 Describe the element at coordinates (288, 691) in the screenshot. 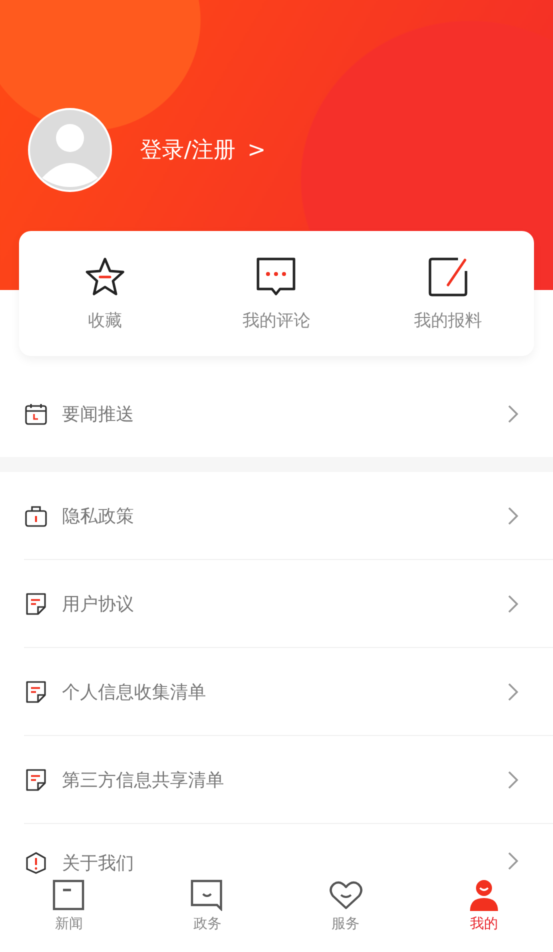

I see `menu-item: 个人信息收集清单` at that location.